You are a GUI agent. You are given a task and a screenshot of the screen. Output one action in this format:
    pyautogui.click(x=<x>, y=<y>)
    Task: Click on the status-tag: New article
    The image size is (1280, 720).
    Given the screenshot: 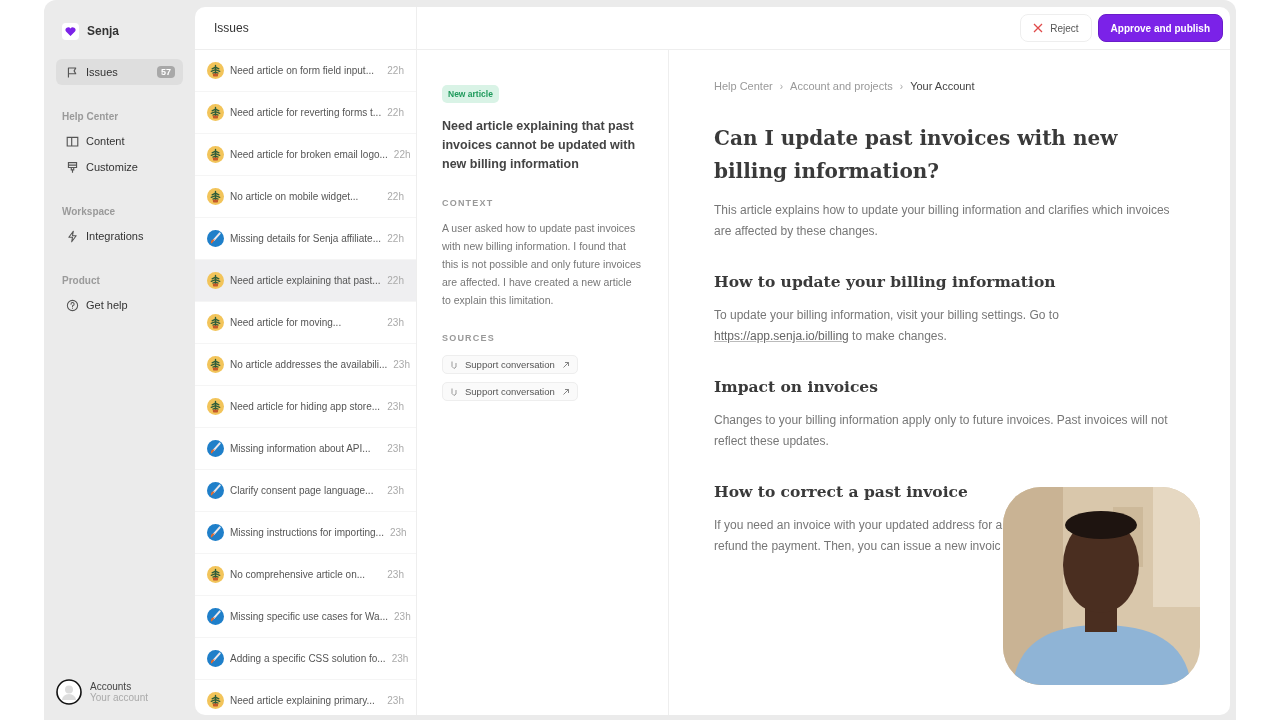 What is the action you would take?
    pyautogui.click(x=470, y=94)
    